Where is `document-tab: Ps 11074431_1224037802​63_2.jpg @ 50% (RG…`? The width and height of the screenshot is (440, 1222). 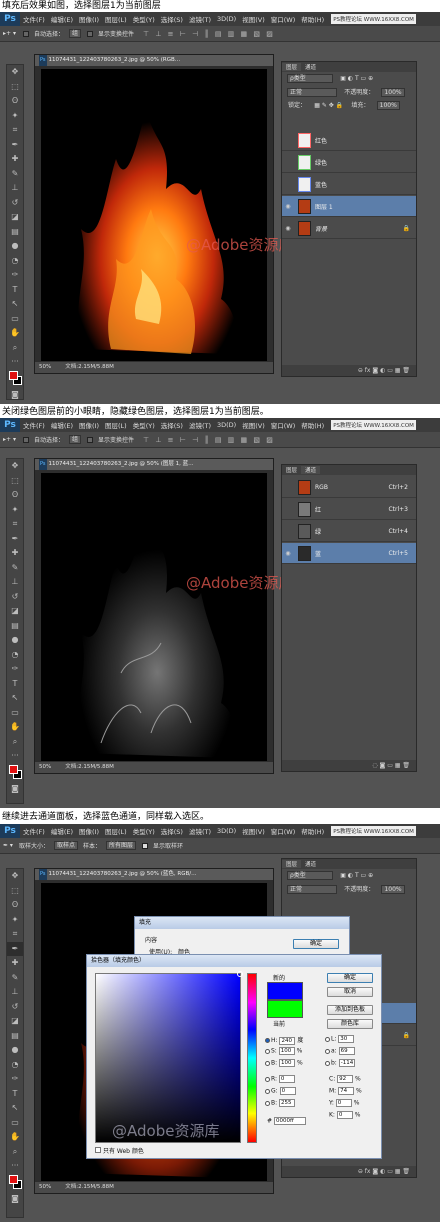
document-tab: Ps 11074431_1224037802​63_2.jpg @ 50% (RG… is located at coordinates (154, 60).